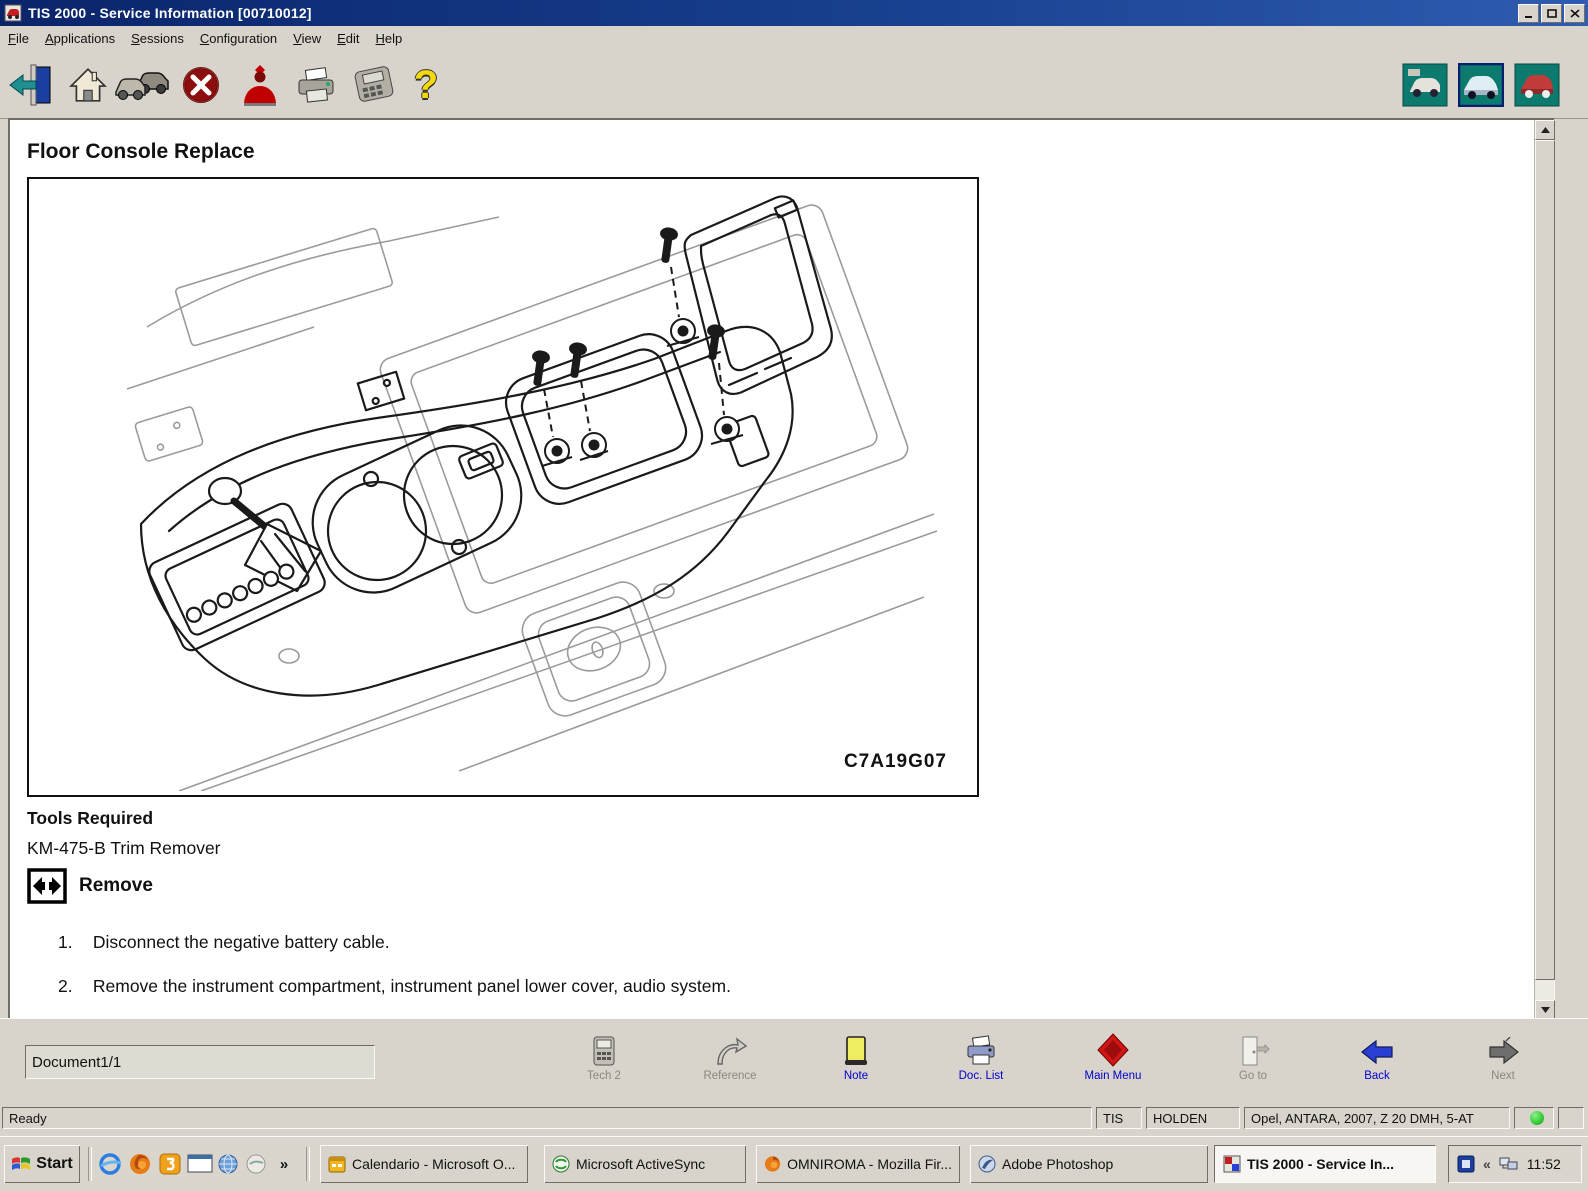 The height and width of the screenshot is (1191, 1588). What do you see at coordinates (604, 1062) in the screenshot?
I see `tech2-nav-button: Tech 2` at bounding box center [604, 1062].